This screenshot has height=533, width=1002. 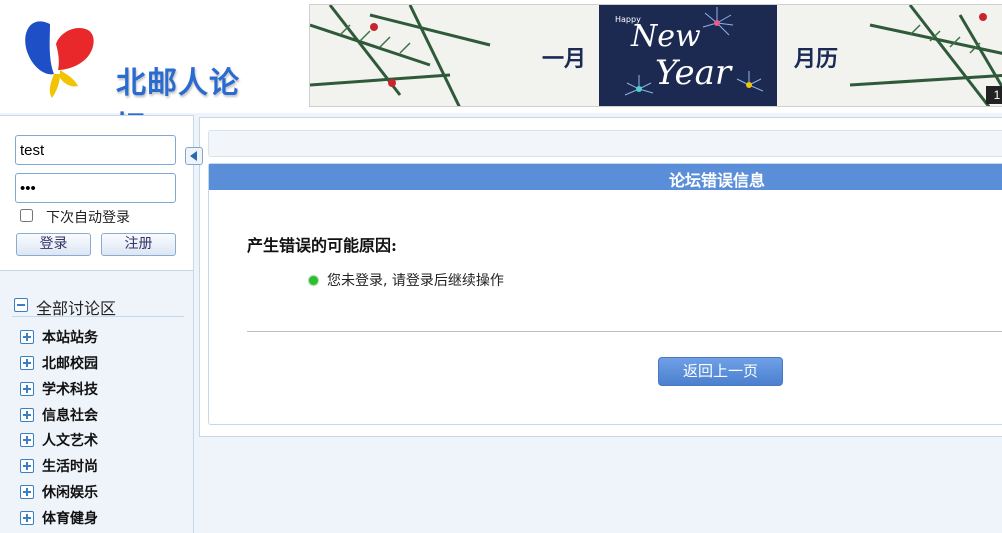 What do you see at coordinates (53, 244) in the screenshot?
I see `login-button: 登录` at bounding box center [53, 244].